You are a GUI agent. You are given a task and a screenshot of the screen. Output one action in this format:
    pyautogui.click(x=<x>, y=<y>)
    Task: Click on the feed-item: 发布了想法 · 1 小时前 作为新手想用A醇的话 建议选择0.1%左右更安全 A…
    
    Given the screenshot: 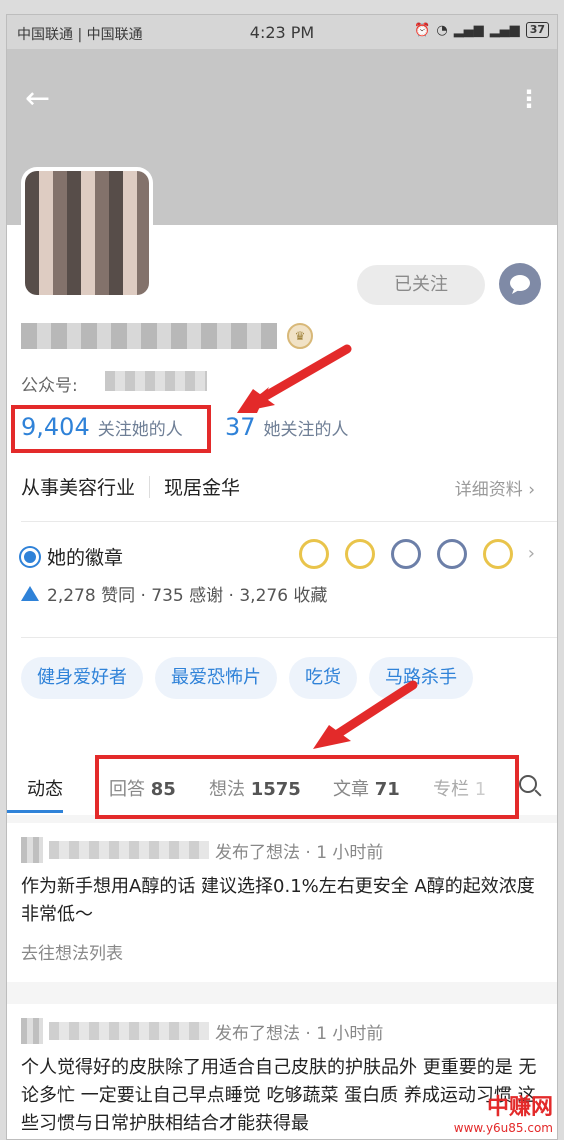 What is the action you would take?
    pyautogui.click(x=282, y=902)
    